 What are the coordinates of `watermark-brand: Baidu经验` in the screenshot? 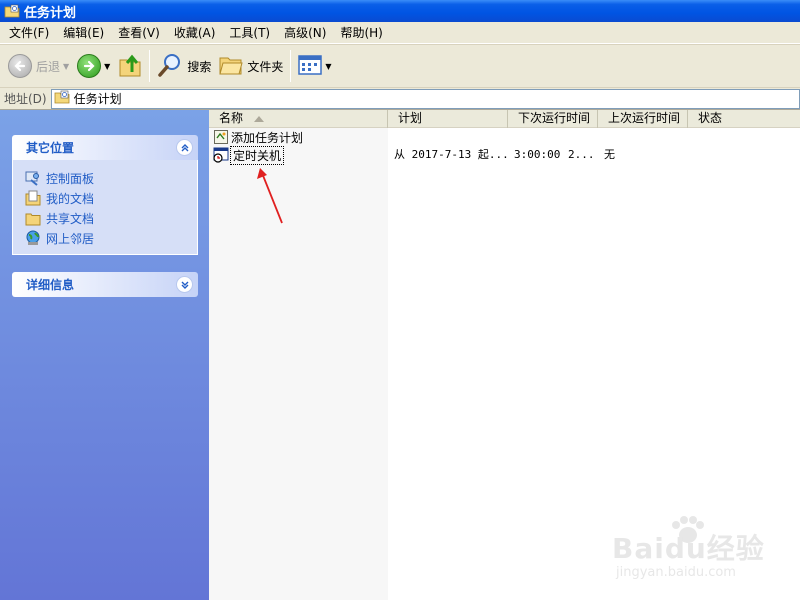 It's located at (688, 548).